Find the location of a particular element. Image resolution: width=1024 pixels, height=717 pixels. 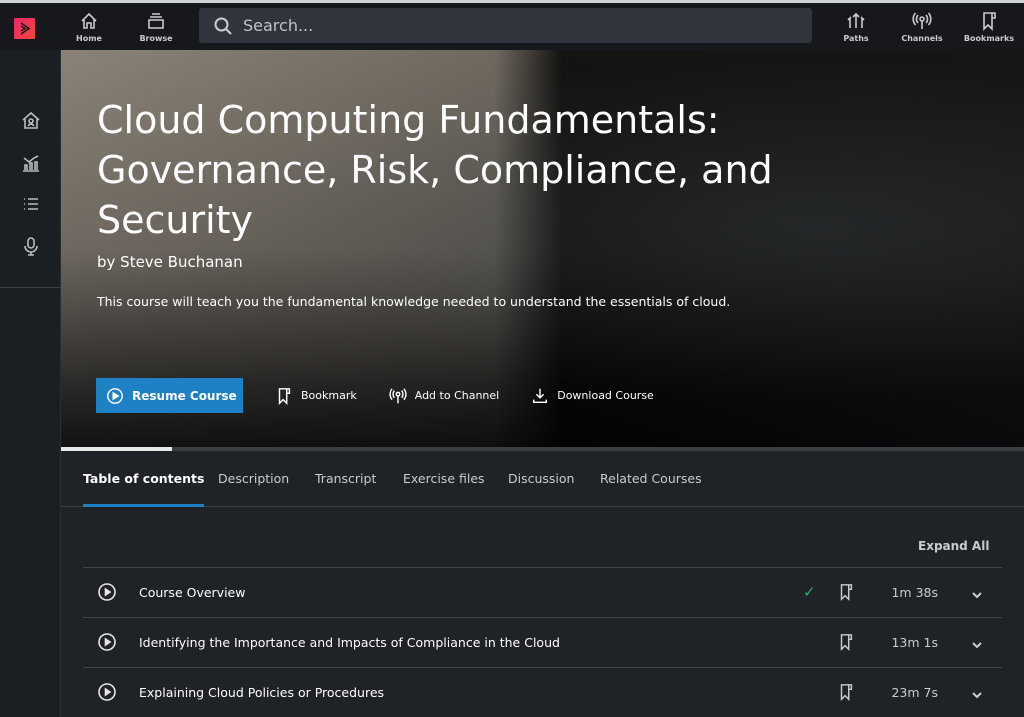

nav-channels: Channels is located at coordinates (922, 26).